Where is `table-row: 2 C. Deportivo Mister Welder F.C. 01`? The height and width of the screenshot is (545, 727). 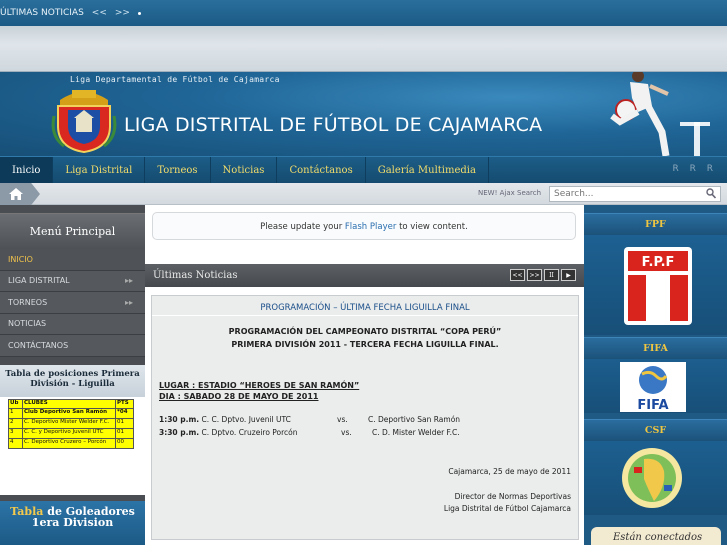 table-row: 2 C. Deportivo Mister Welder F.C. 01 is located at coordinates (71, 423).